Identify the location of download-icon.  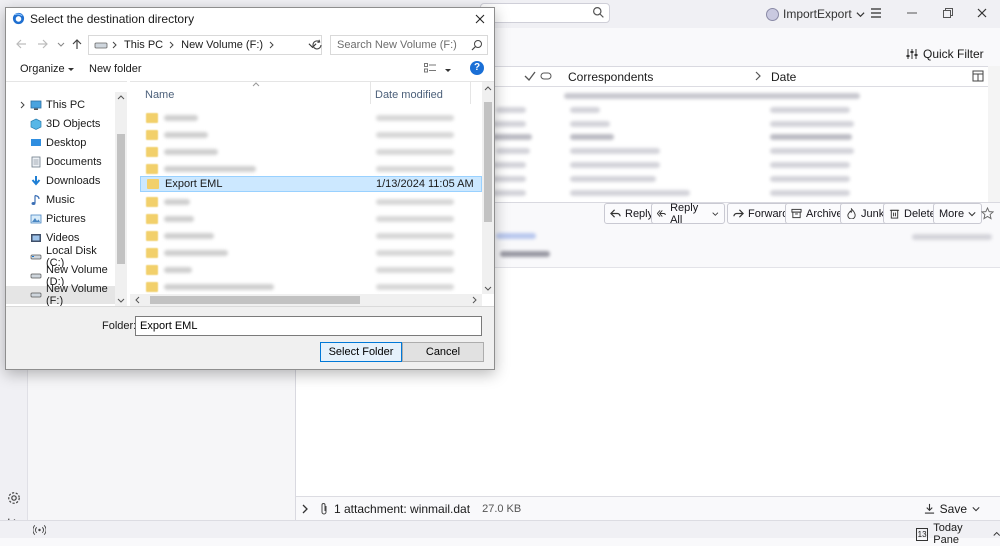
(929, 508).